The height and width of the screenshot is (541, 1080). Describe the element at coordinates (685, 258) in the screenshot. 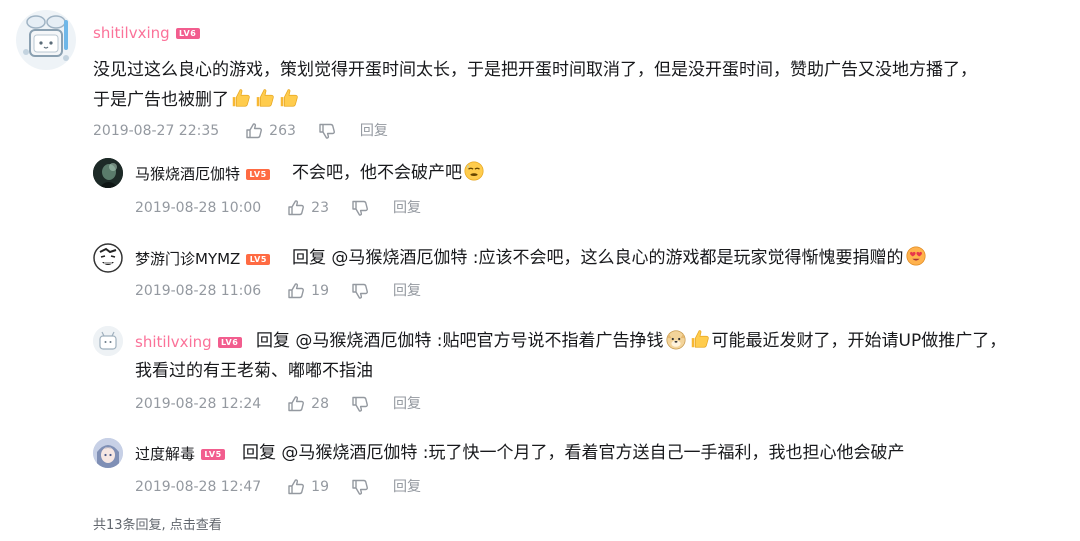

I see `reply-content: :应该不会吧，这么良心的游戏都是玩家觉得惭愧要捐赠的` at that location.